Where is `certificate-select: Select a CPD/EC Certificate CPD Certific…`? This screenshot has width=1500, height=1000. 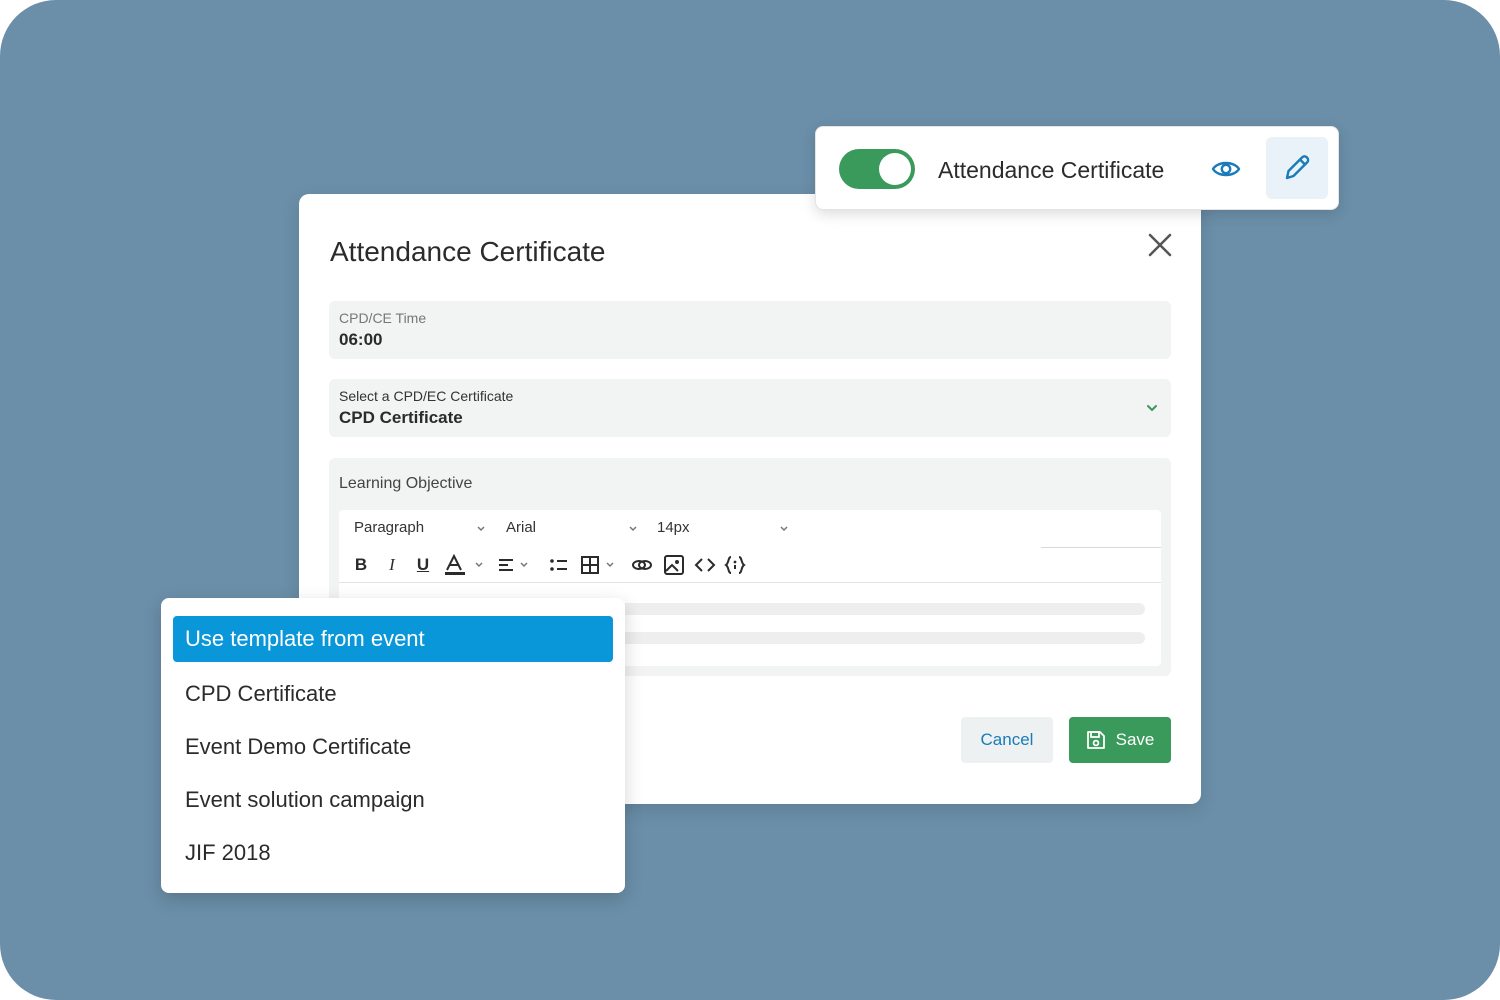
certificate-select: Select a CPD/EC Certificate CPD Certific… is located at coordinates (750, 408).